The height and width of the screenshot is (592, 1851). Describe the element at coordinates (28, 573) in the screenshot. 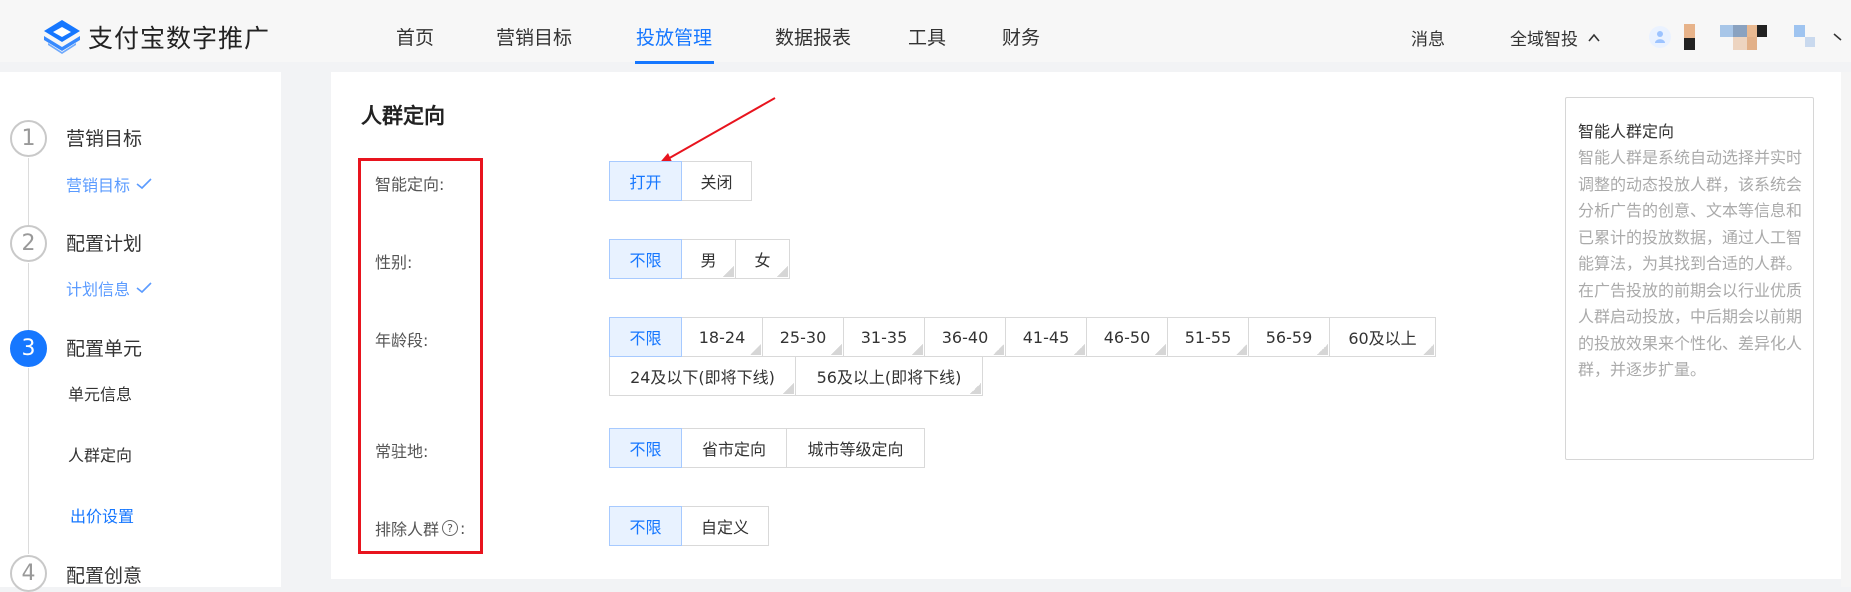

I see `step-4-number: 4` at that location.